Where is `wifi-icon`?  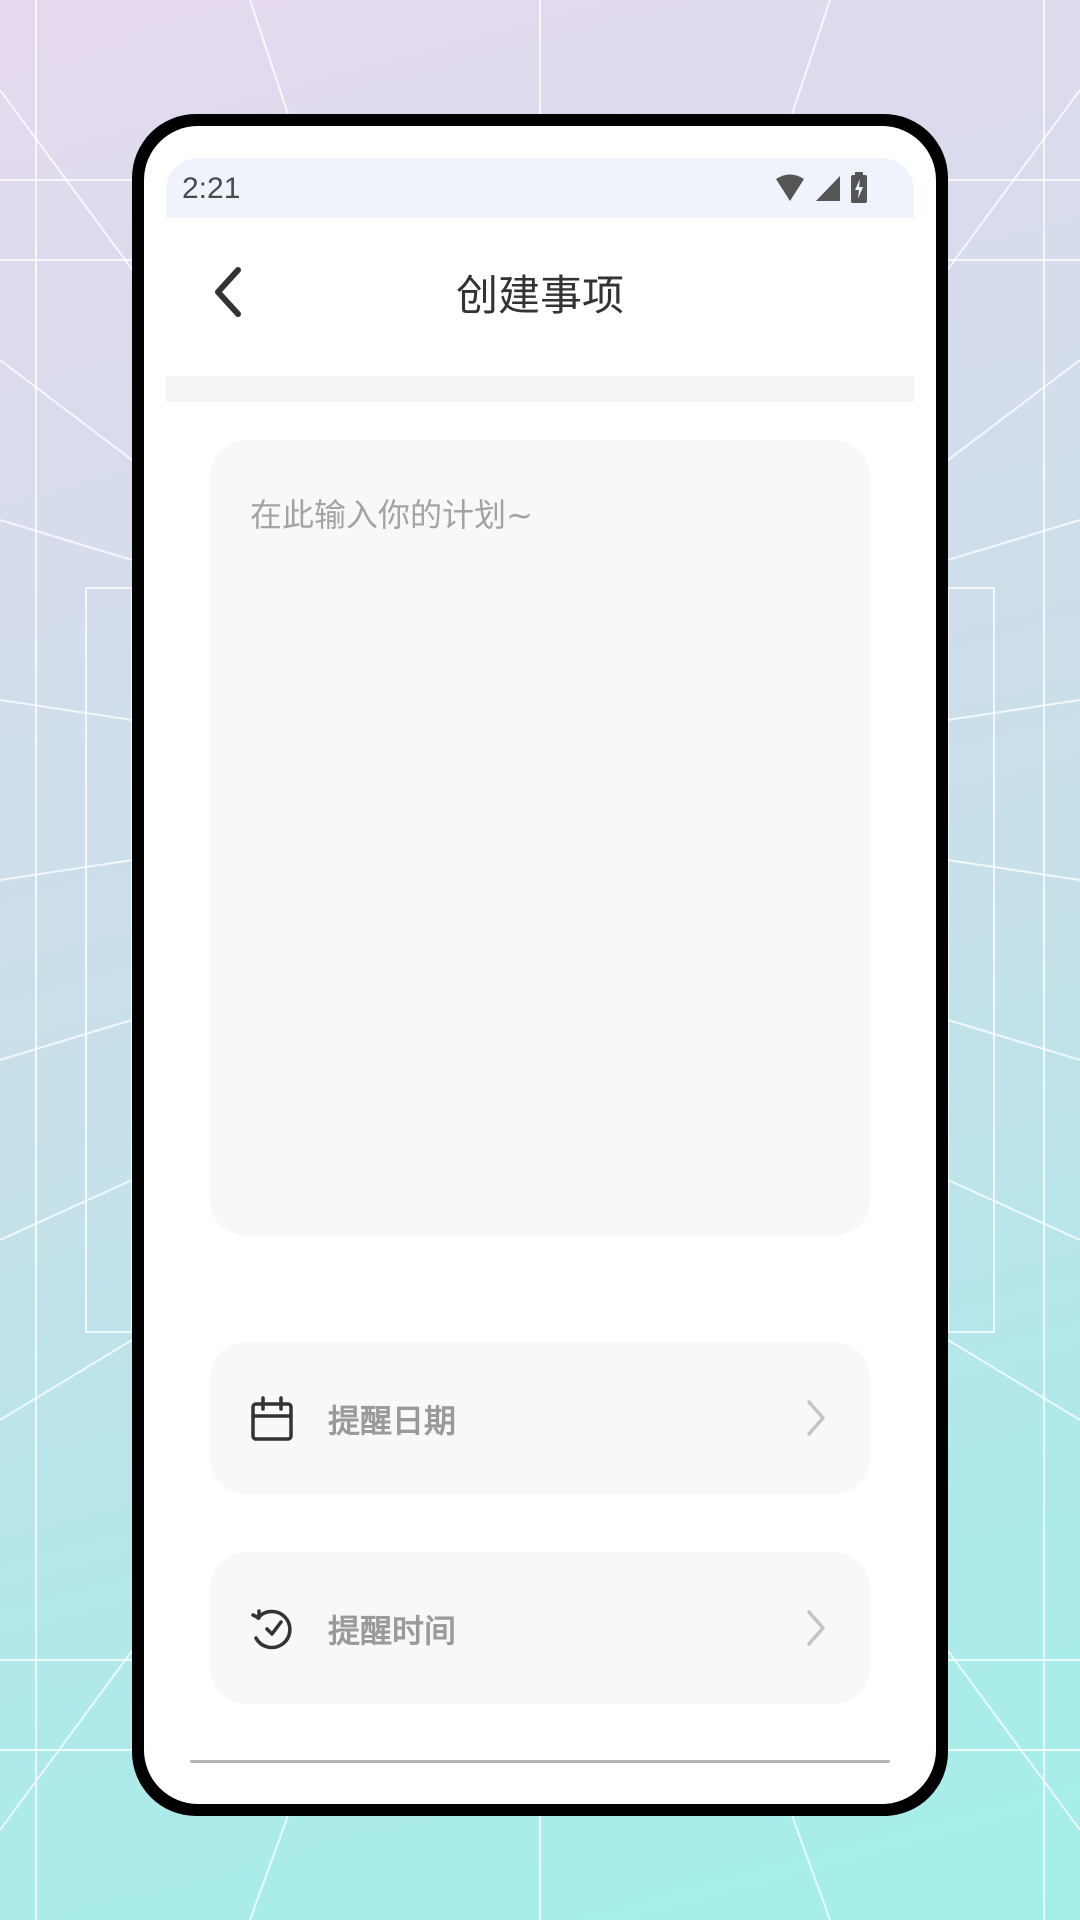
wifi-icon is located at coordinates (790, 187).